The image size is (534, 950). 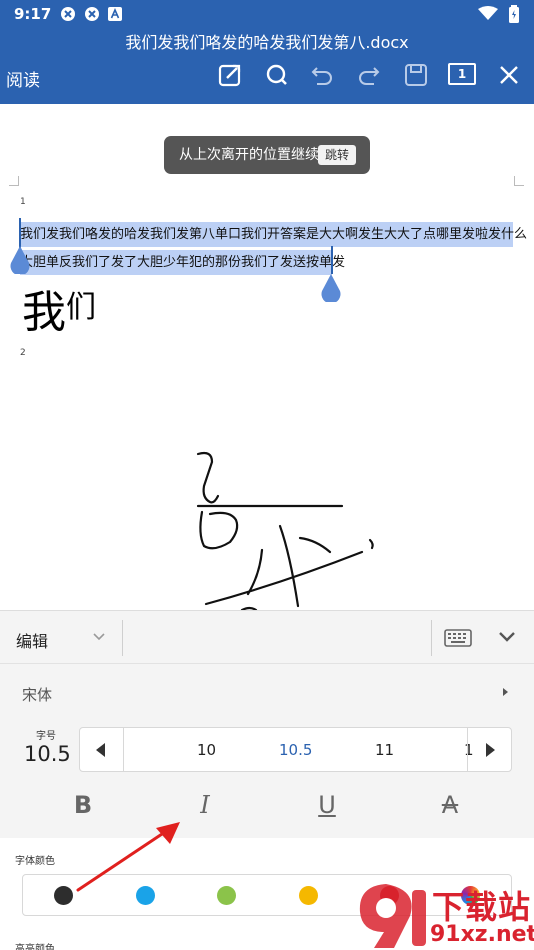 I want to click on decrease-size-button, so click(x=102, y=749).